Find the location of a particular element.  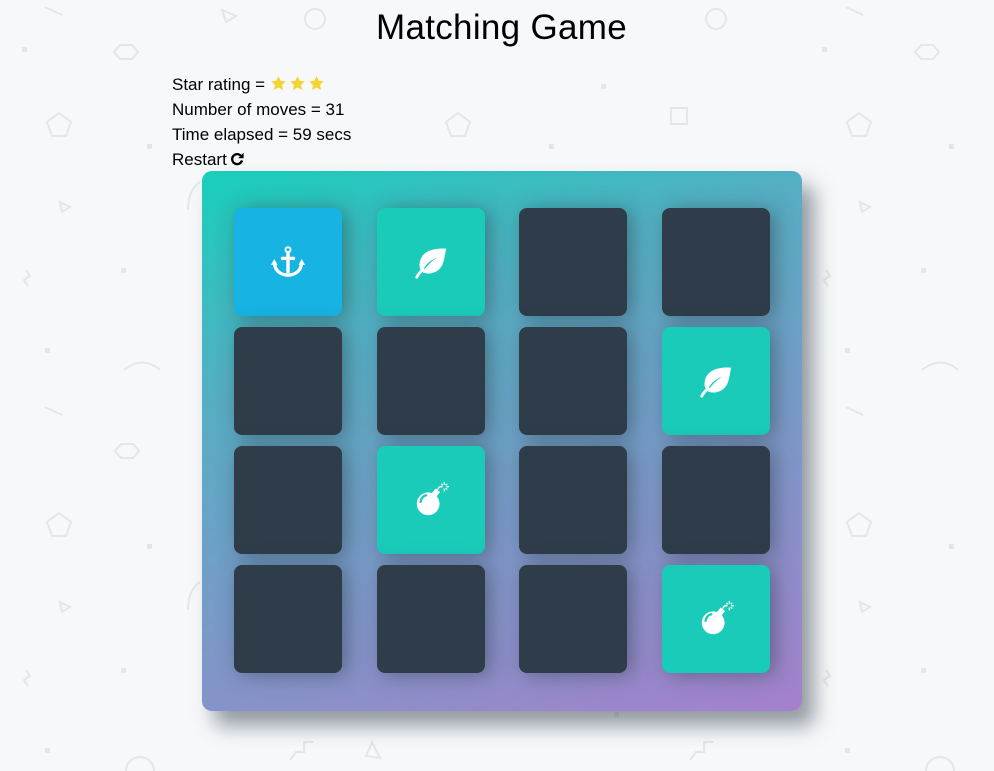

restart-button: Restart is located at coordinates (208, 159).